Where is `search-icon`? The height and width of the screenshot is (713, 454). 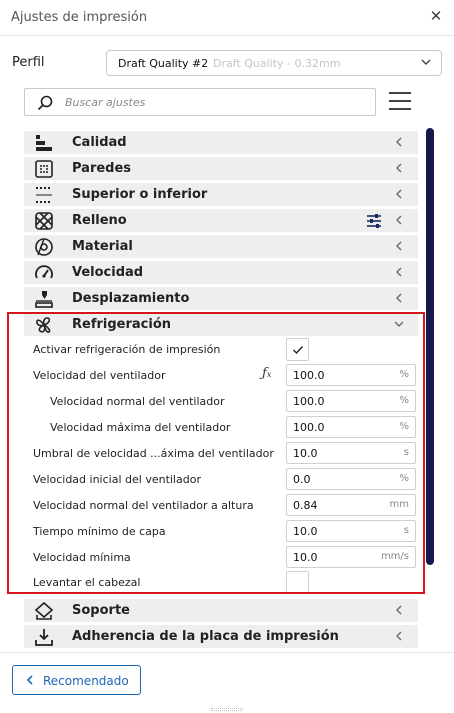
search-icon is located at coordinates (45, 103).